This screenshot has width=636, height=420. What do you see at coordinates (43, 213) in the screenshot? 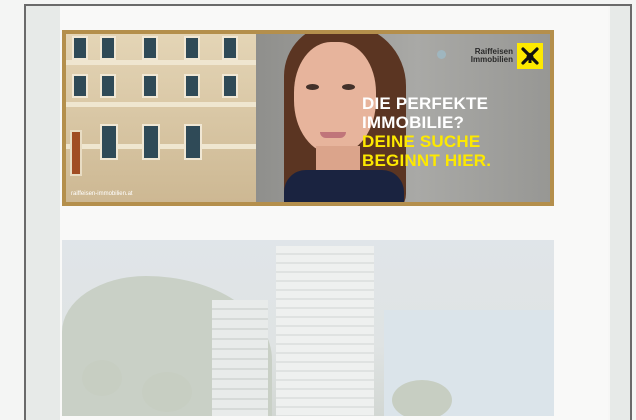
I see `left-margin` at bounding box center [43, 213].